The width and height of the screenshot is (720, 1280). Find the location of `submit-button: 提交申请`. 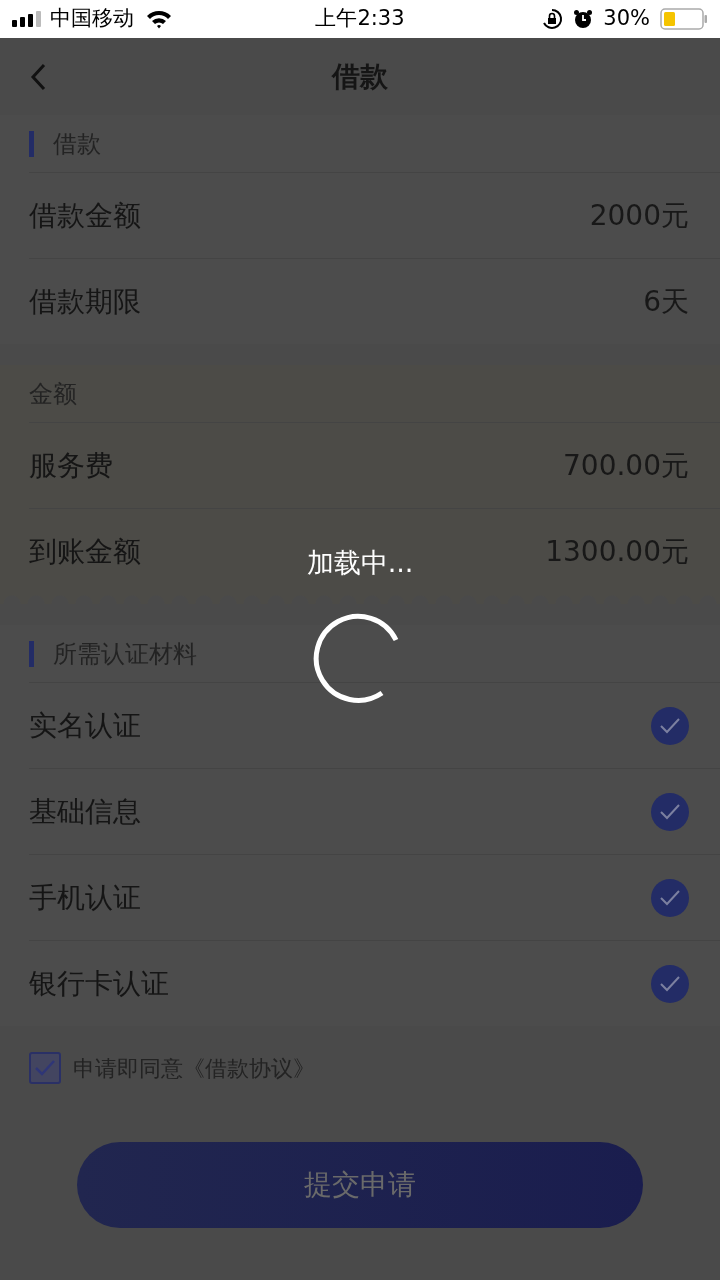

submit-button: 提交申请 is located at coordinates (360, 1185).